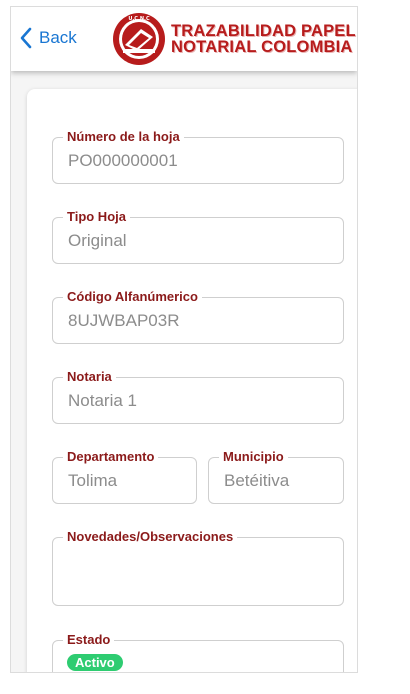  I want to click on estado-label: Estado, so click(89, 640).